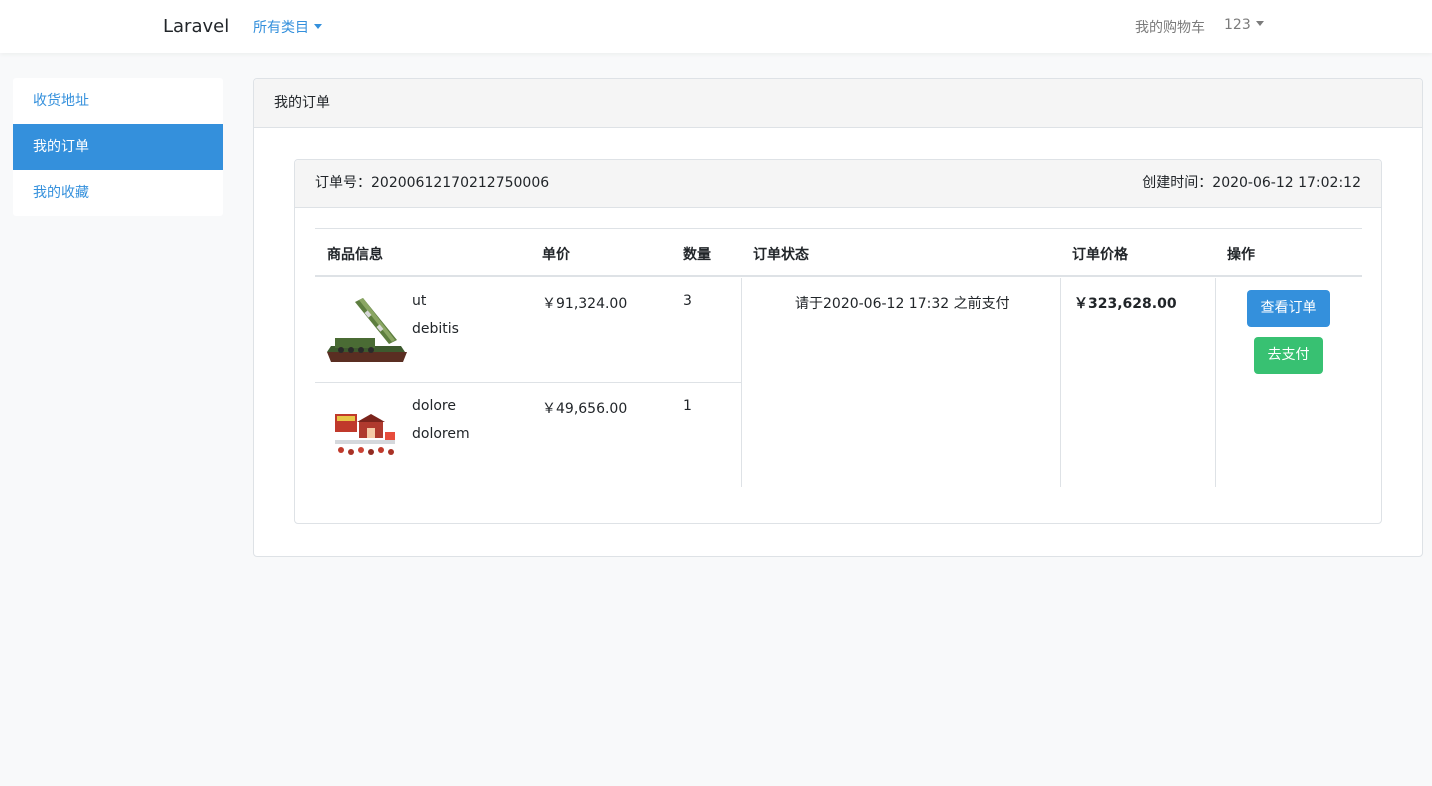 The width and height of the screenshot is (1432, 786). What do you see at coordinates (902, 304) in the screenshot?
I see `order-status: 请于2020-06-12 17:32 之前支付` at bounding box center [902, 304].